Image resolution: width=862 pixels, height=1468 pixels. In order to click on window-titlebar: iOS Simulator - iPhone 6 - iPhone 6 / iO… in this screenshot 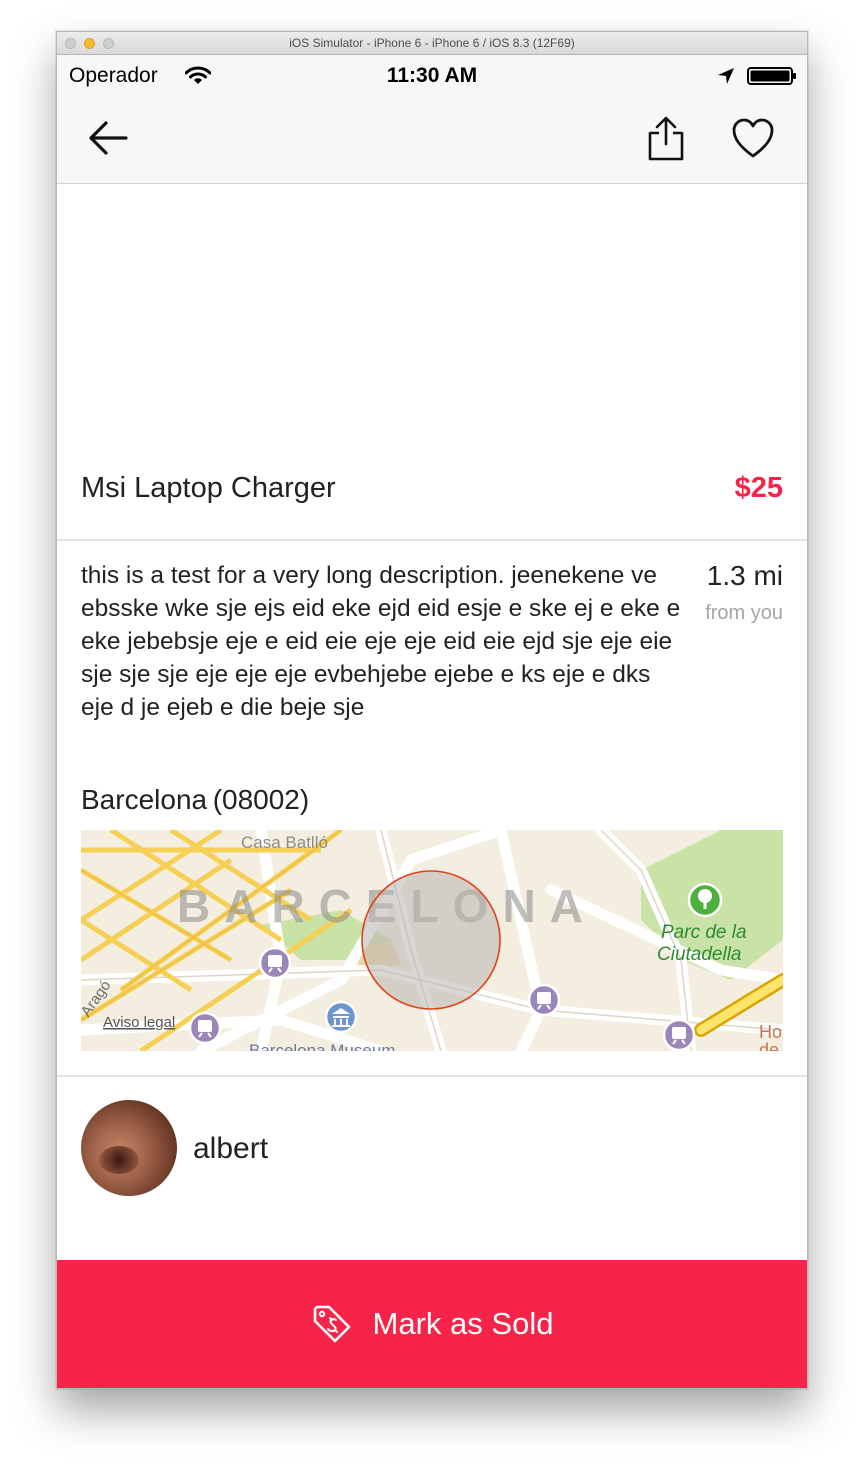, I will do `click(432, 43)`.